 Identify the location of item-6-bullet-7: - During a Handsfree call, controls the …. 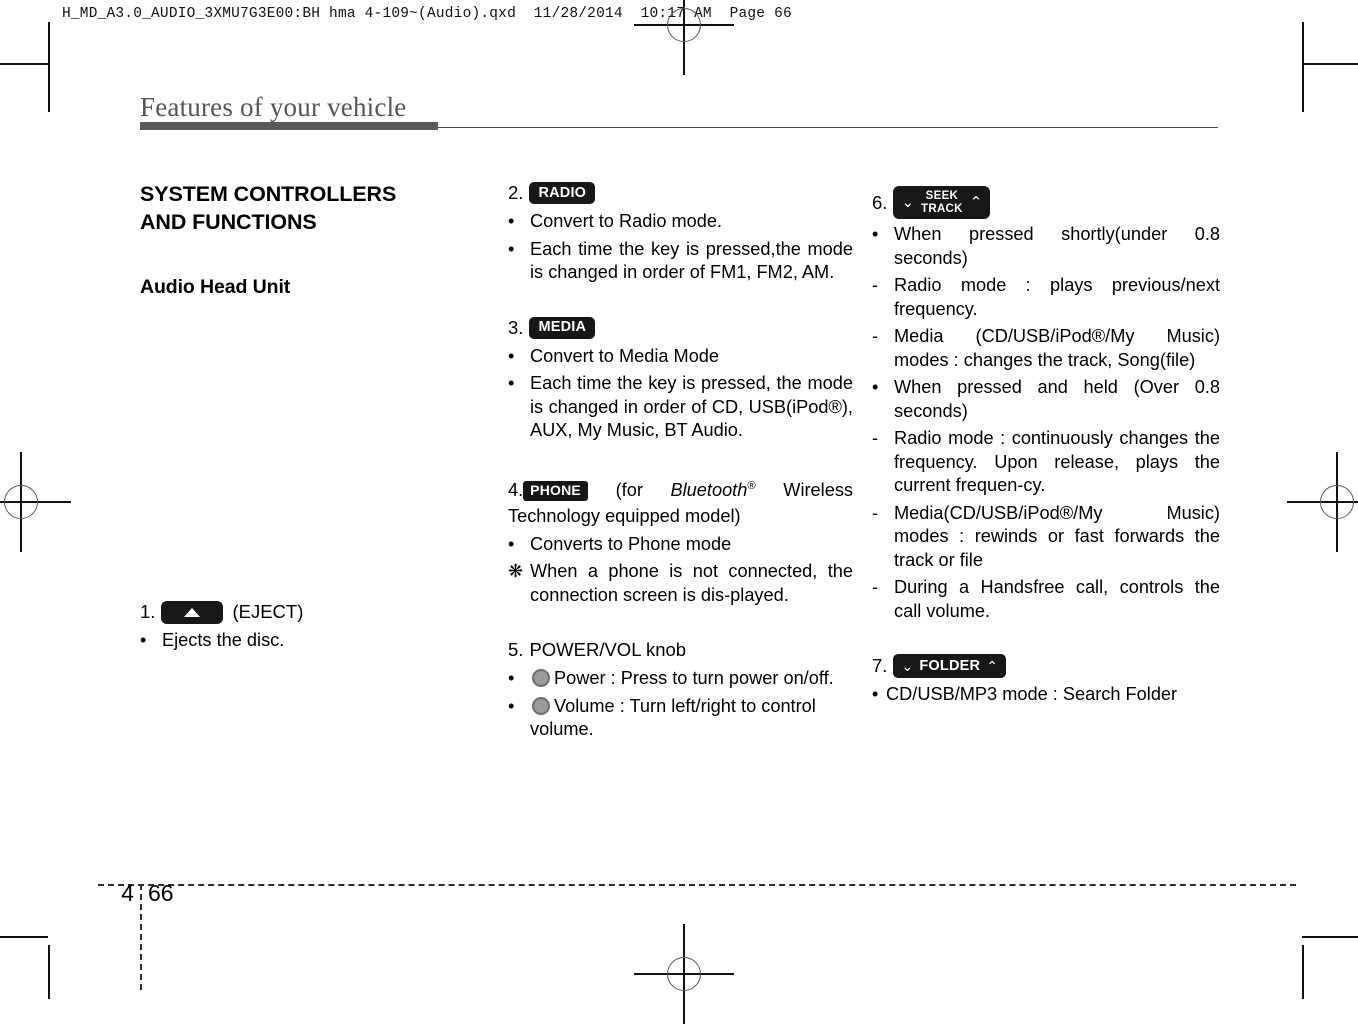
(1046, 599).